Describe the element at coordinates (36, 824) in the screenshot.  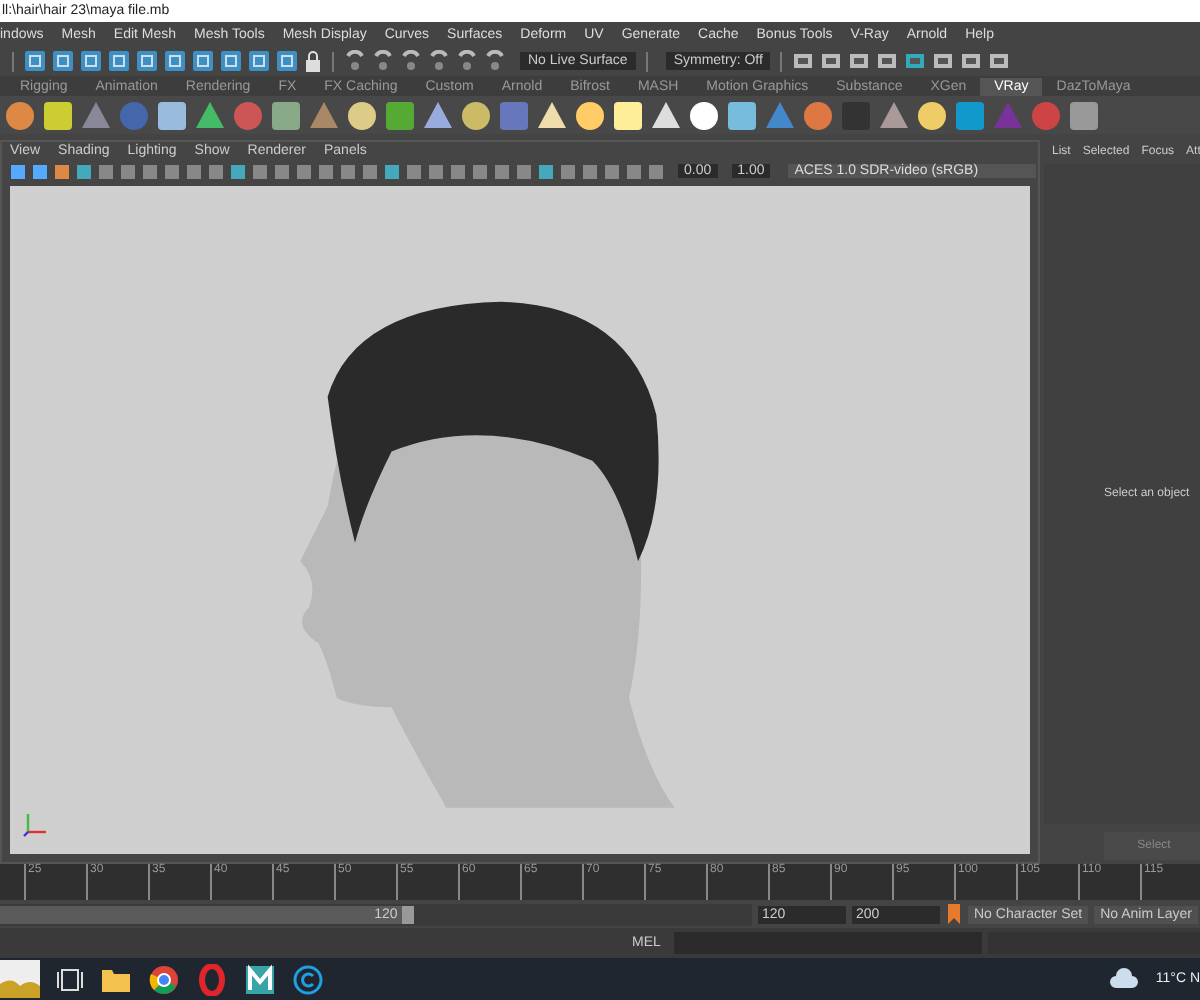
I see `axis-gizmo-icon` at that location.